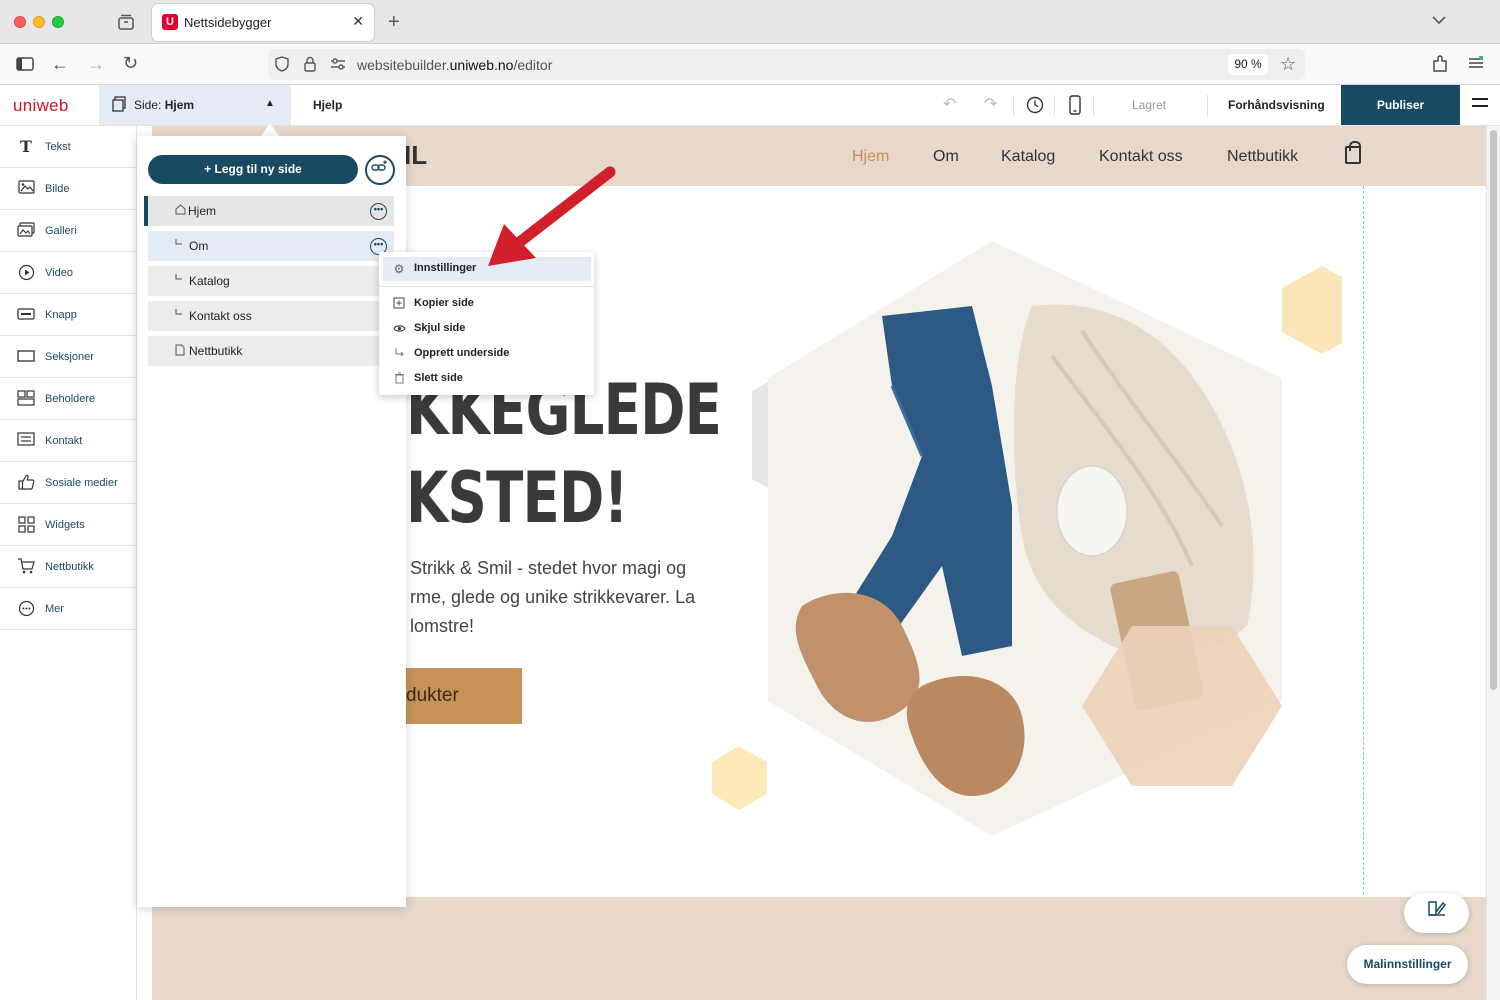  Describe the element at coordinates (949, 105) in the screenshot. I see `undo-icon: ↶` at that location.